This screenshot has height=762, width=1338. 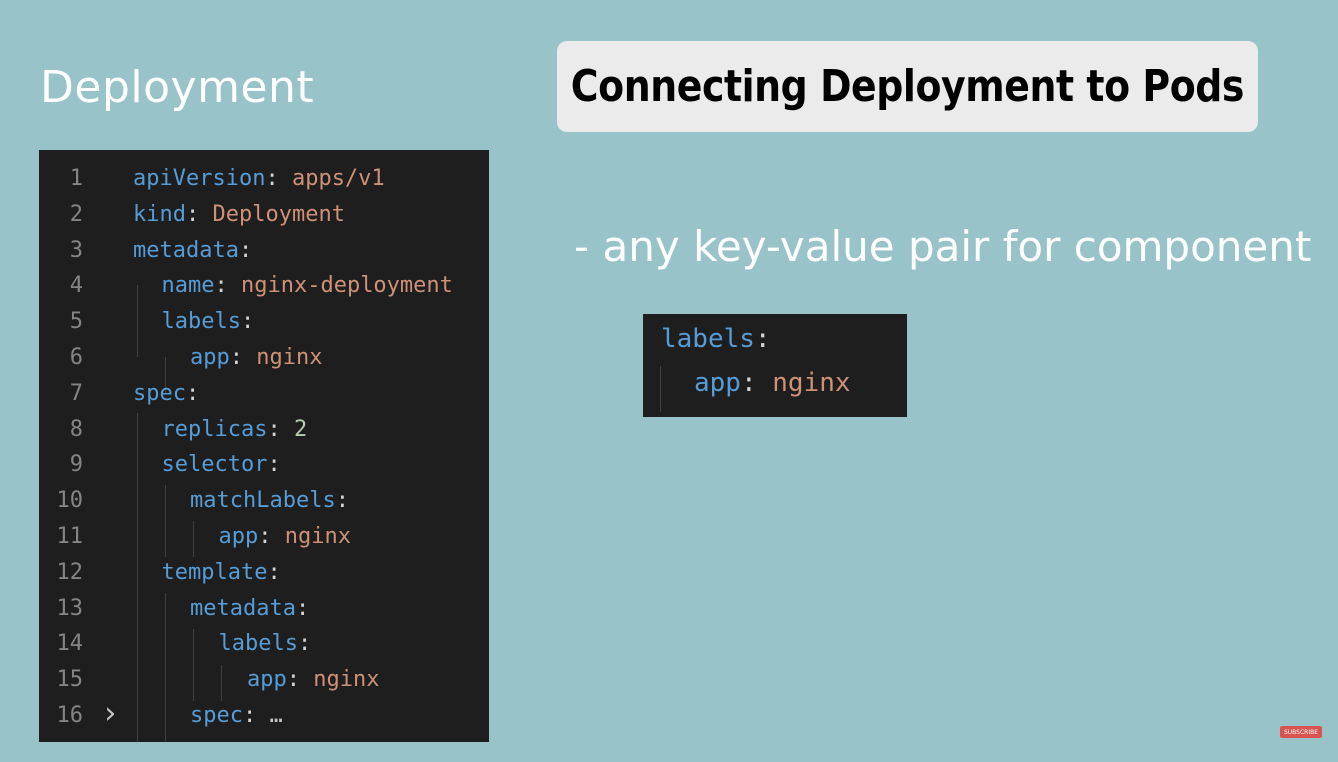 I want to click on code-line: 6 app: nginx, so click(x=264, y=358).